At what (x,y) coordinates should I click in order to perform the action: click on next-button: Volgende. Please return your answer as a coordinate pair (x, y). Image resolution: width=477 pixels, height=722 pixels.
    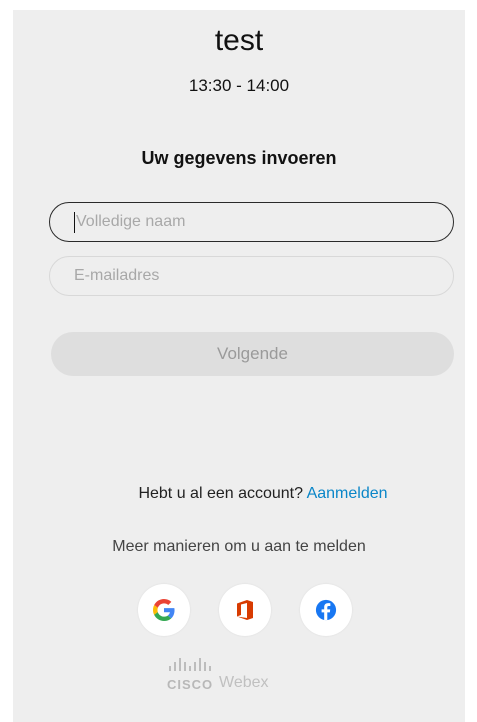
    Looking at the image, I should click on (252, 354).